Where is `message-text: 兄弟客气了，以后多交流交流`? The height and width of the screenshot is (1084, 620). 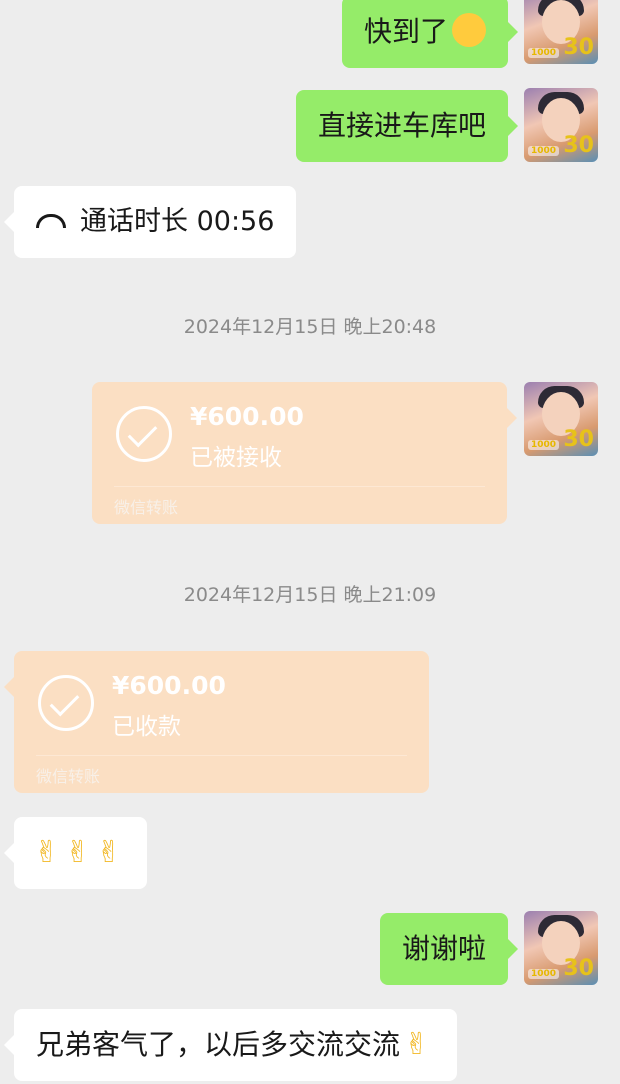
message-text: 兄弟客气了，以后多交流交流 is located at coordinates (218, 1044).